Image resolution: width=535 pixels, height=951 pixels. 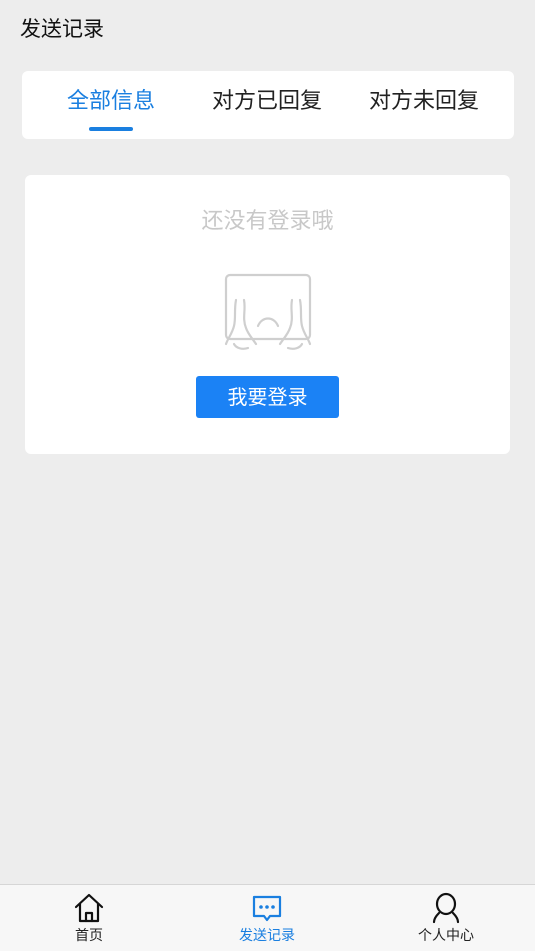 What do you see at coordinates (446, 908) in the screenshot?
I see `user-icon` at bounding box center [446, 908].